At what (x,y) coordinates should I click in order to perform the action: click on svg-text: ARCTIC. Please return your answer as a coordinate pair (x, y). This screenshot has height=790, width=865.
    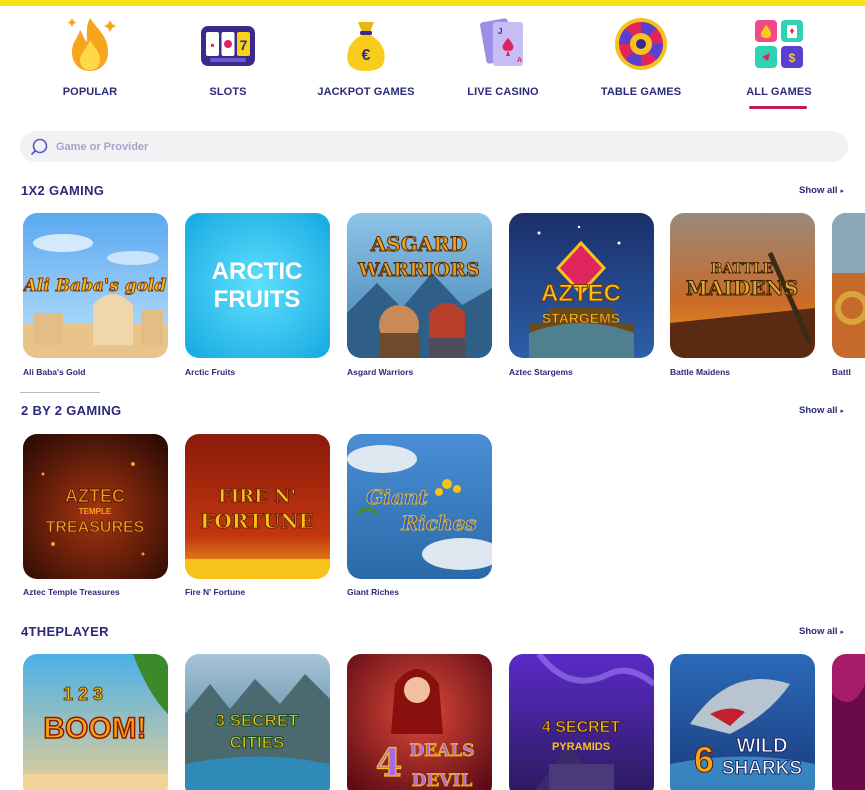
    Looking at the image, I should click on (257, 271).